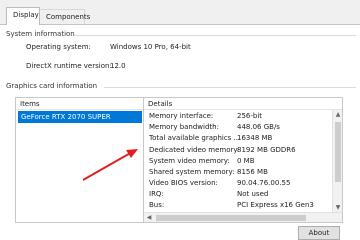  What do you see at coordinates (180, 12) in the screenshot?
I see `tab-bar: Display Components` at bounding box center [180, 12].